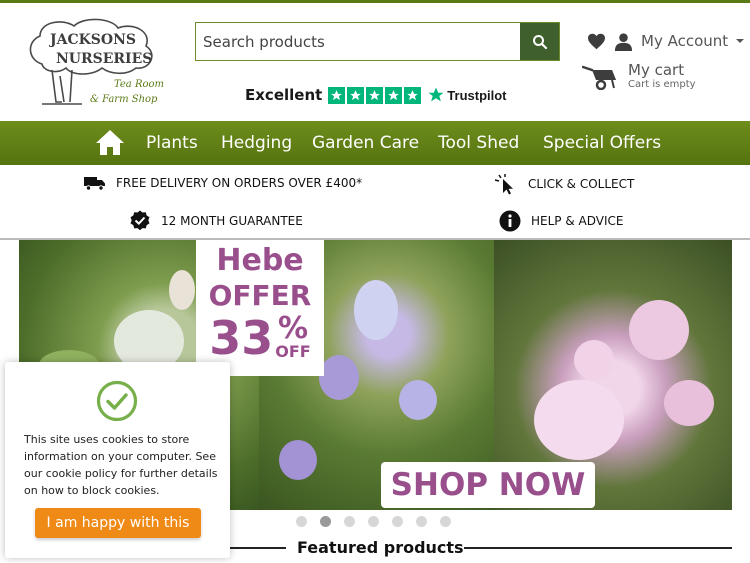 This screenshot has height=563, width=750. What do you see at coordinates (488, 485) in the screenshot?
I see `shop-now-button: SHOP NOW` at bounding box center [488, 485].